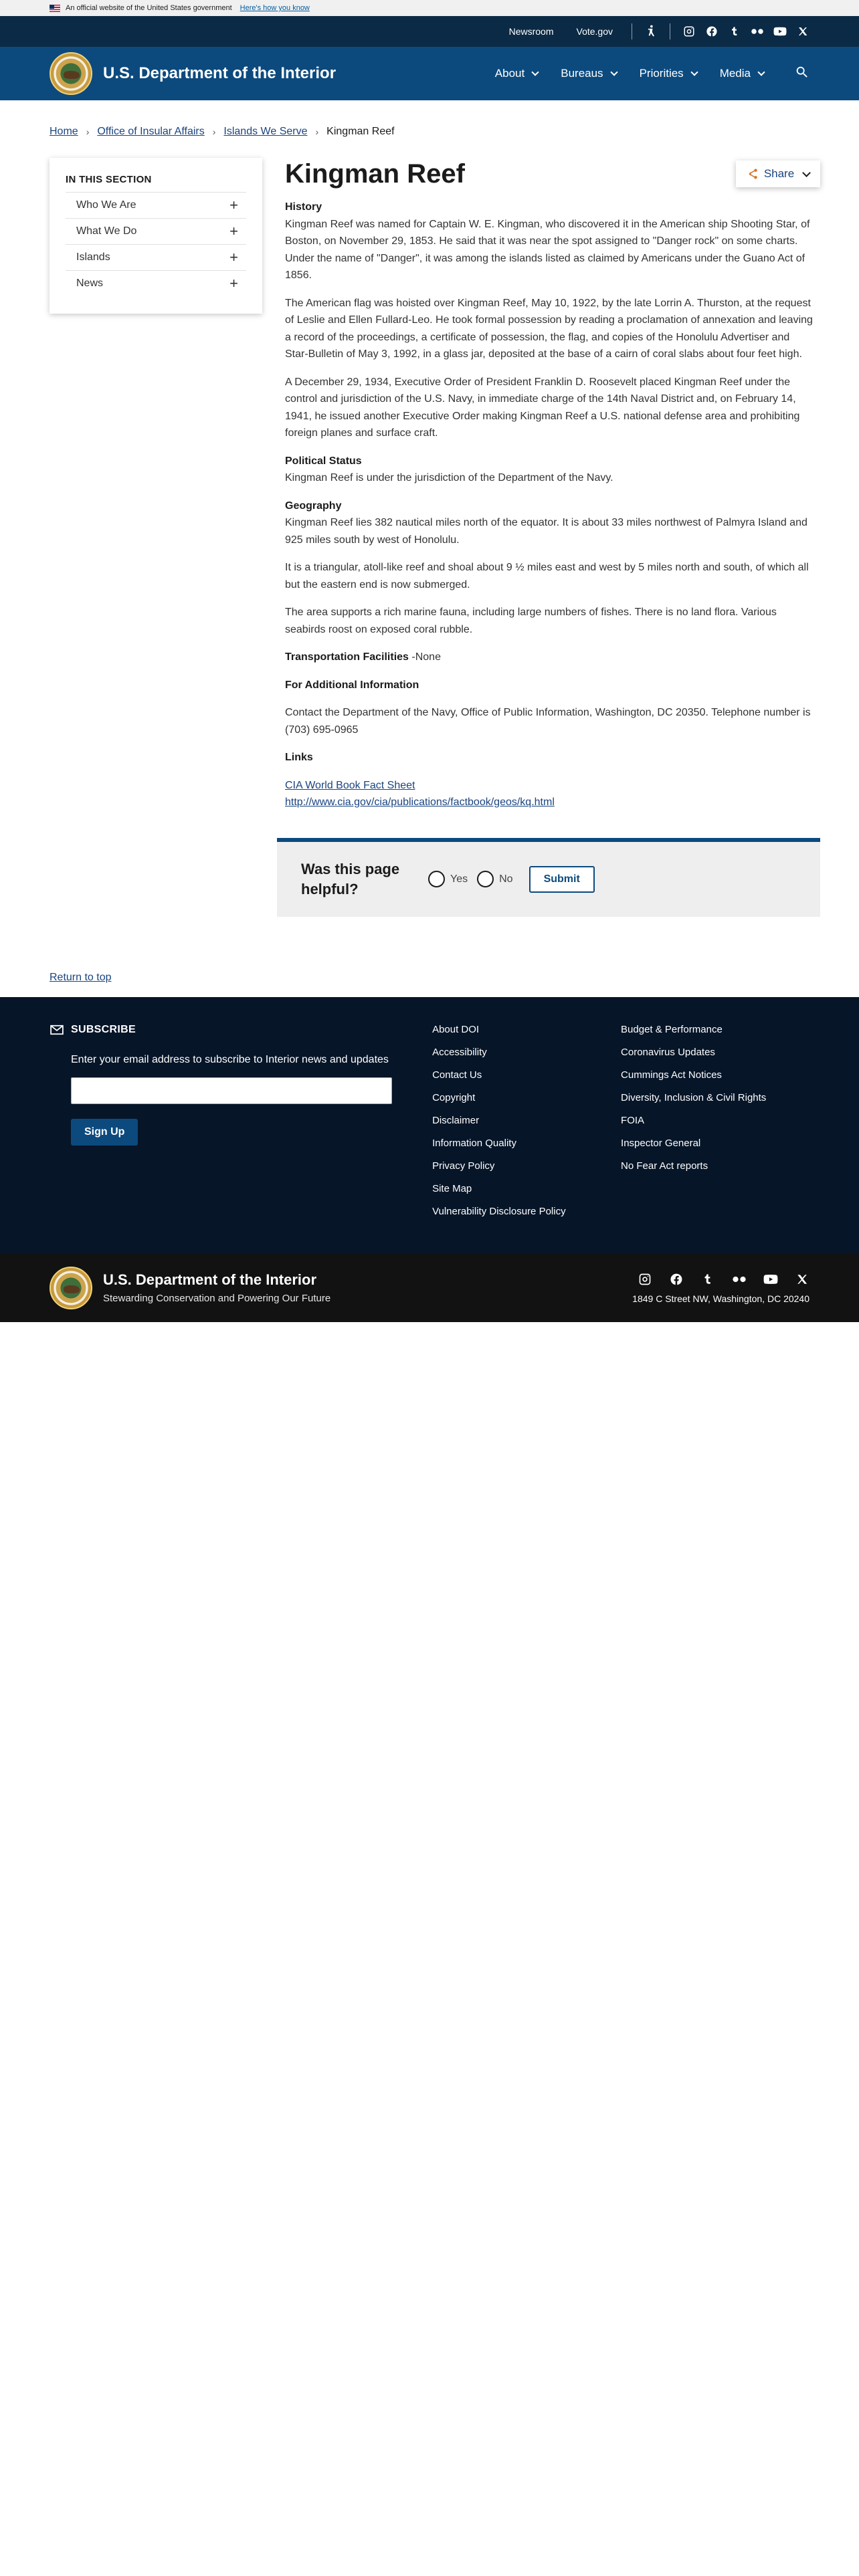 This screenshot has height=2576, width=859. Describe the element at coordinates (582, 74) in the screenshot. I see `nav-bureaus-label: Bureaus` at that location.